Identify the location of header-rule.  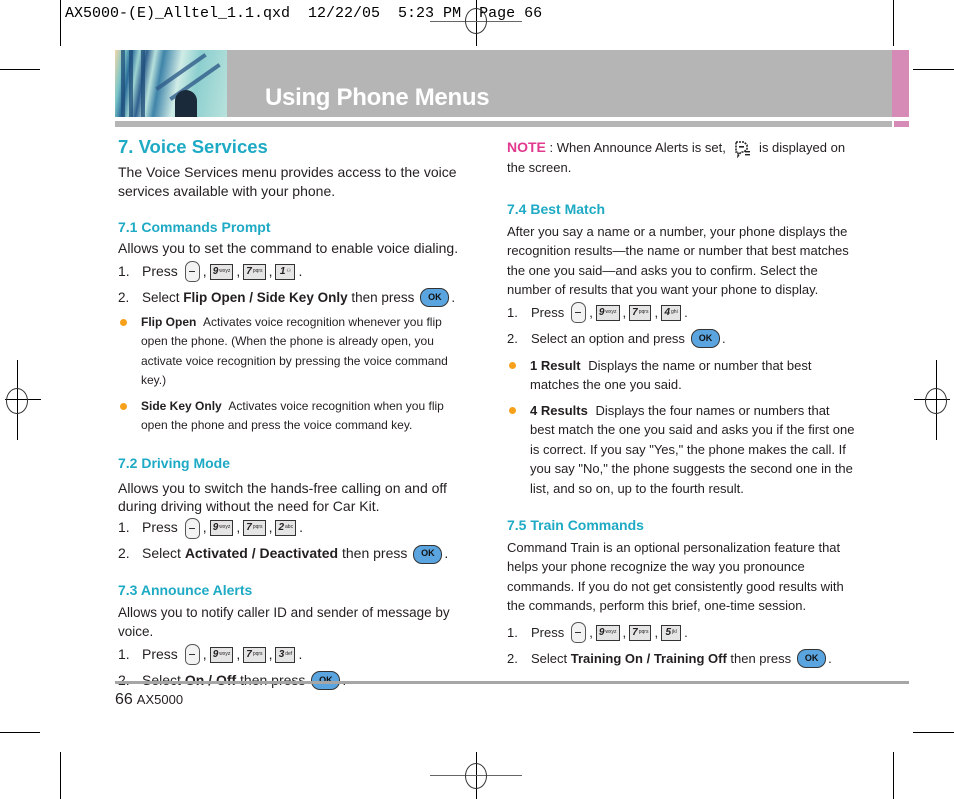
(503, 124).